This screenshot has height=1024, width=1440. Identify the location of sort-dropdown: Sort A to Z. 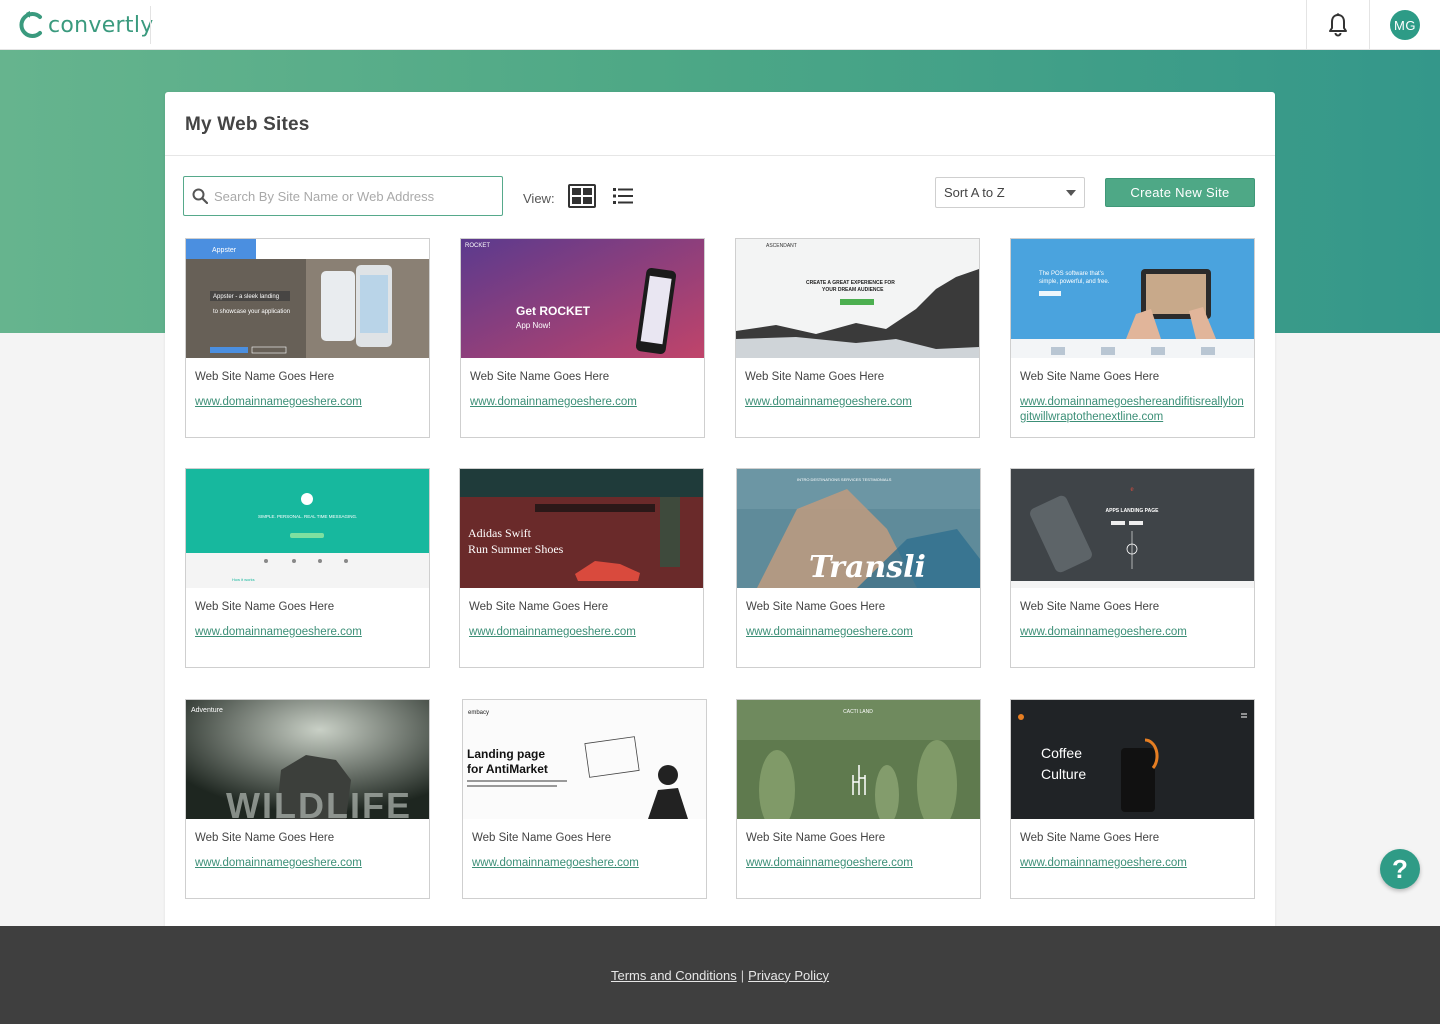
(1010, 192).